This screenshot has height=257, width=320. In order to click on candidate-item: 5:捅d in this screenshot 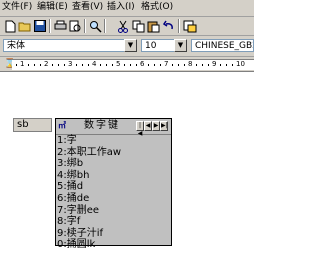, I will do `click(113, 187)`.